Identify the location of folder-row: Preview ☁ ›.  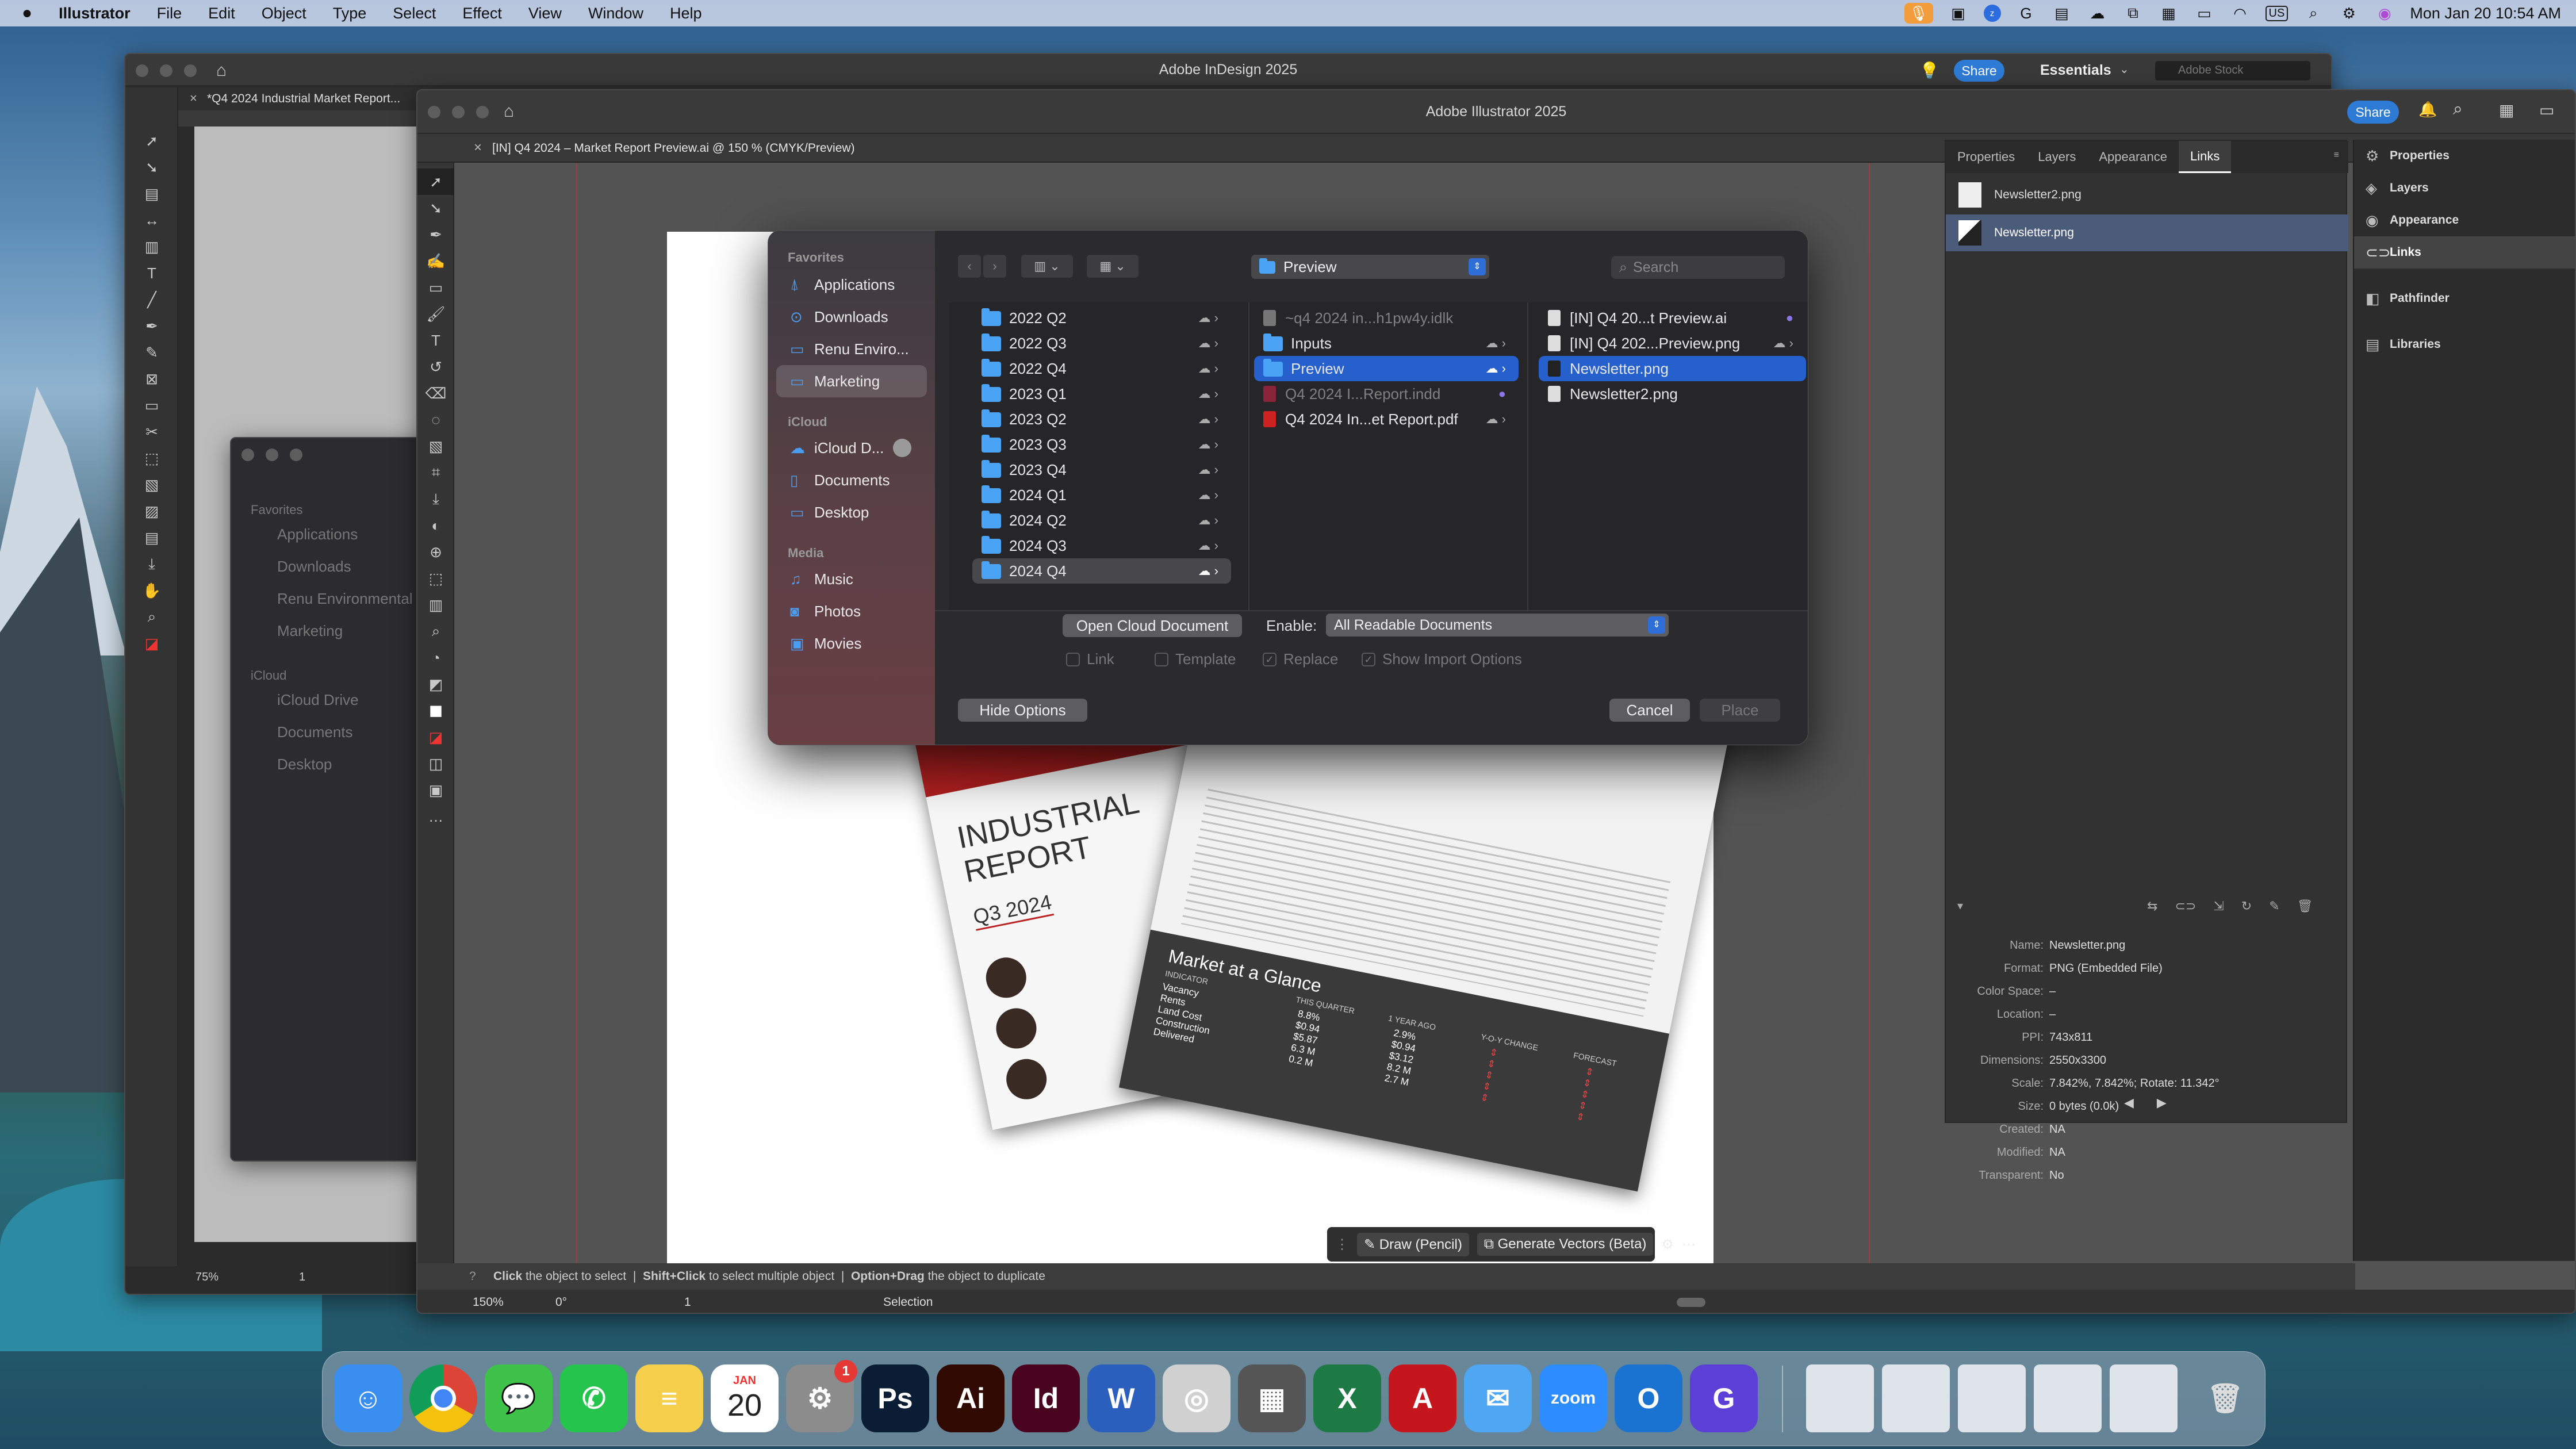
(1386, 368).